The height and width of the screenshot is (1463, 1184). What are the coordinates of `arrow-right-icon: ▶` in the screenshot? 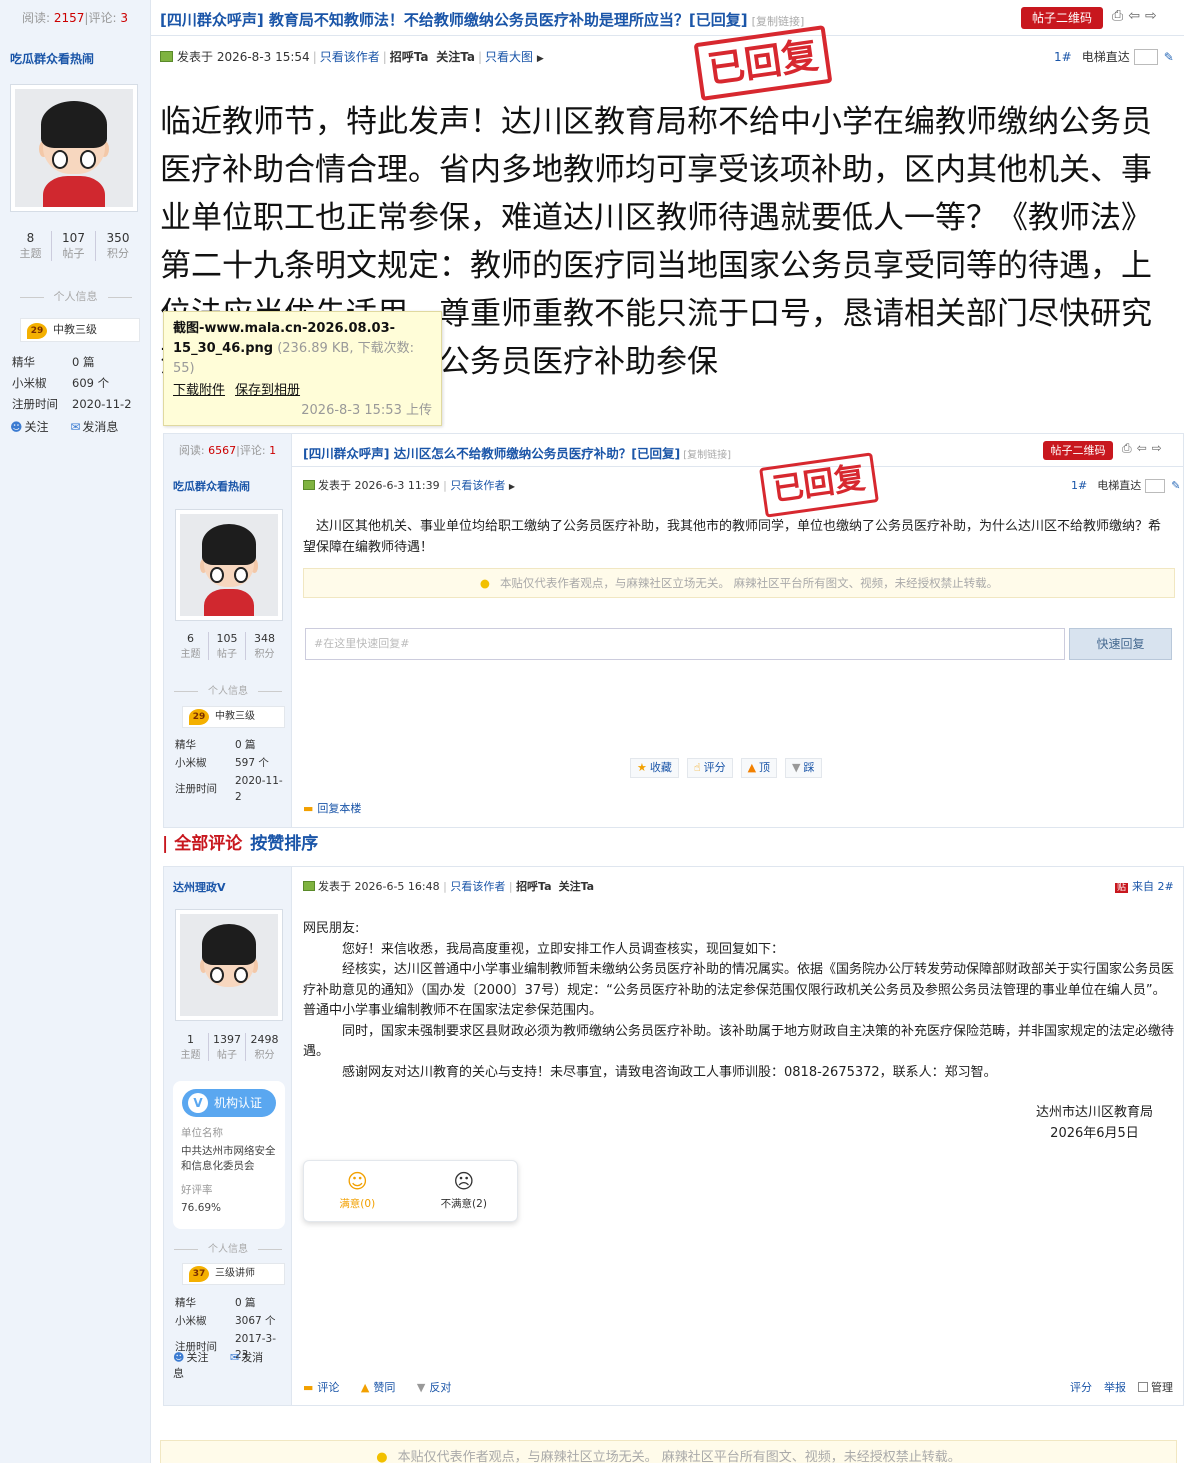 It's located at (540, 59).